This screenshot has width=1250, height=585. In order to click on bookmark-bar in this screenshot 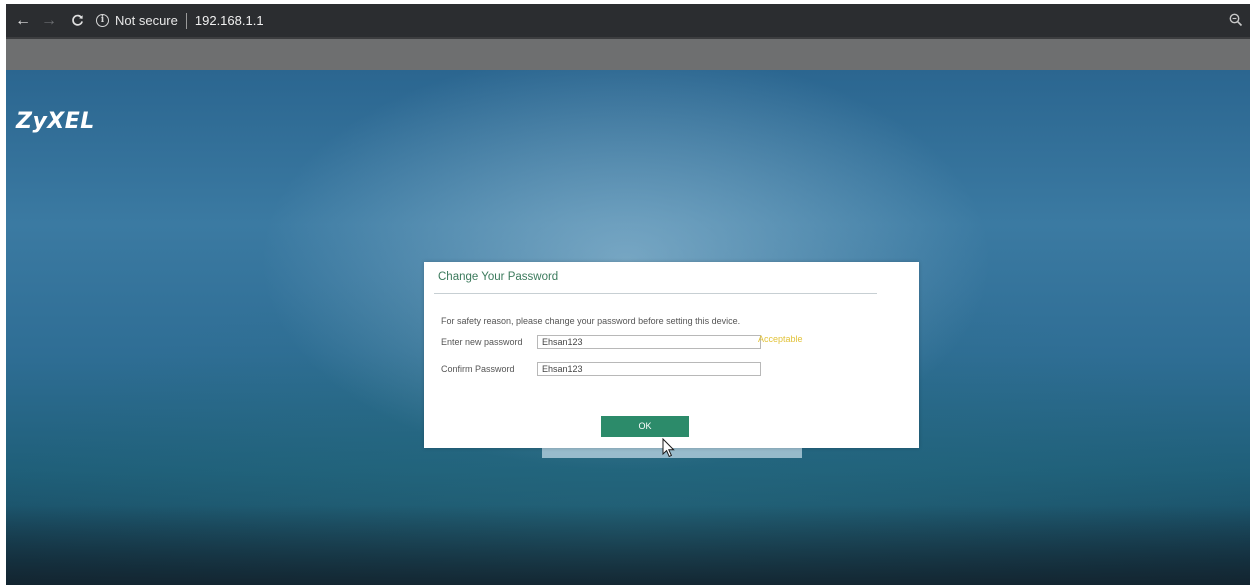, I will do `click(628, 53)`.